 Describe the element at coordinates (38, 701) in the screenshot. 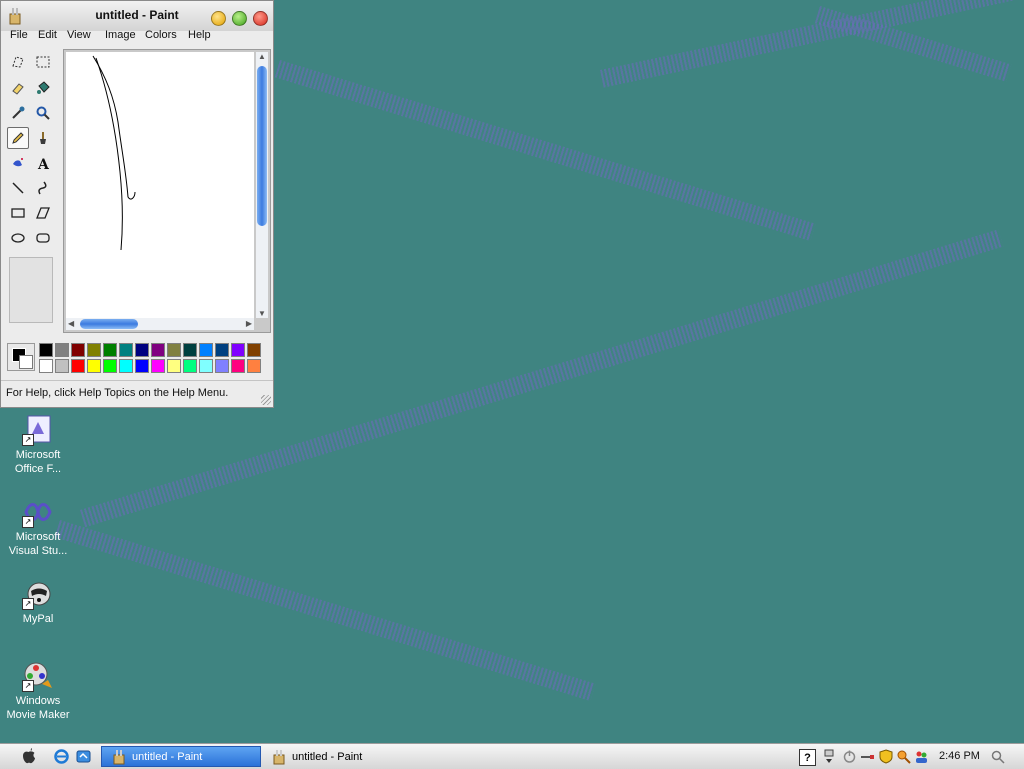

I see `desktop-icon-label: Windows` at that location.